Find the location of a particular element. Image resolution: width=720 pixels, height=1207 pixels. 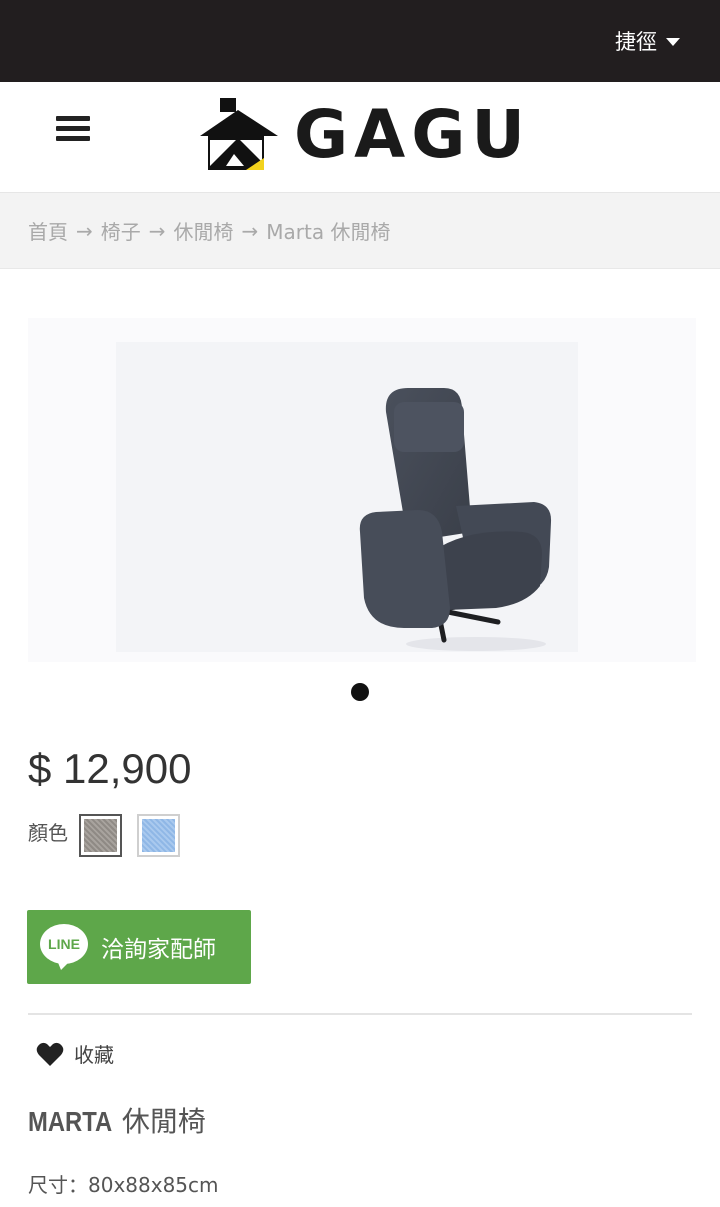

product-price: $ 12,900 is located at coordinates (110, 768).